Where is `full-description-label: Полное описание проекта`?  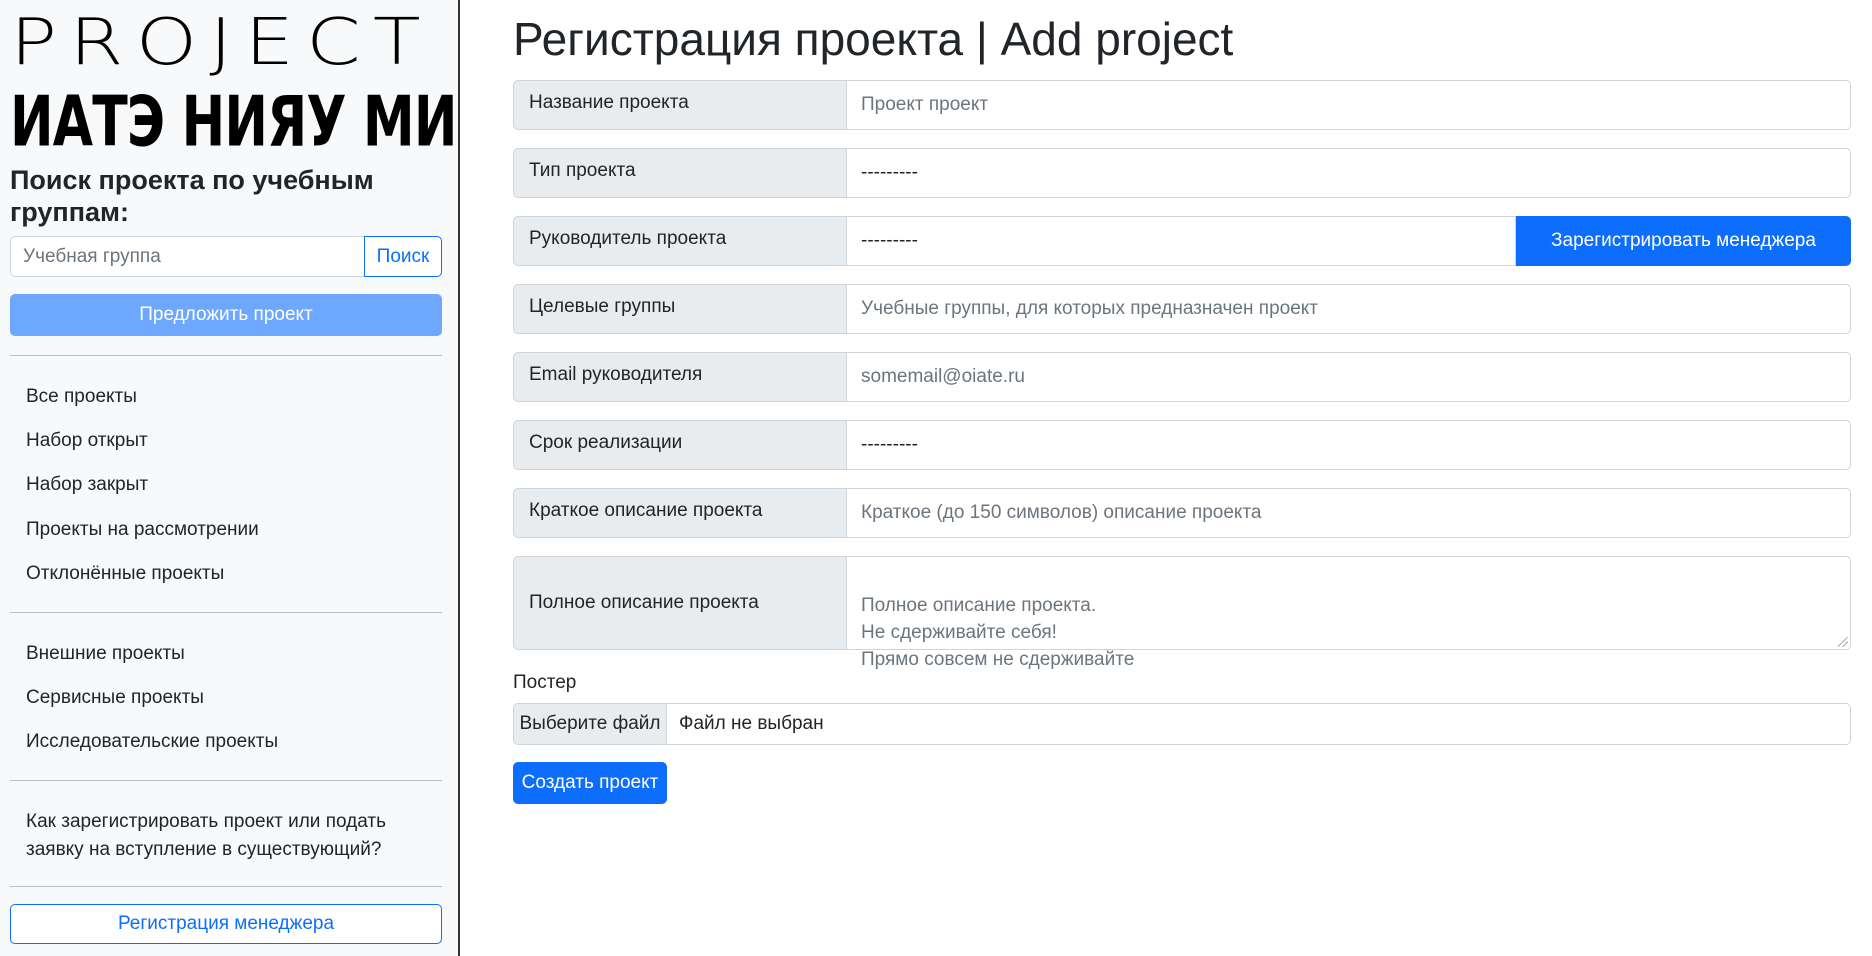
full-description-label: Полное описание проекта is located at coordinates (679, 603).